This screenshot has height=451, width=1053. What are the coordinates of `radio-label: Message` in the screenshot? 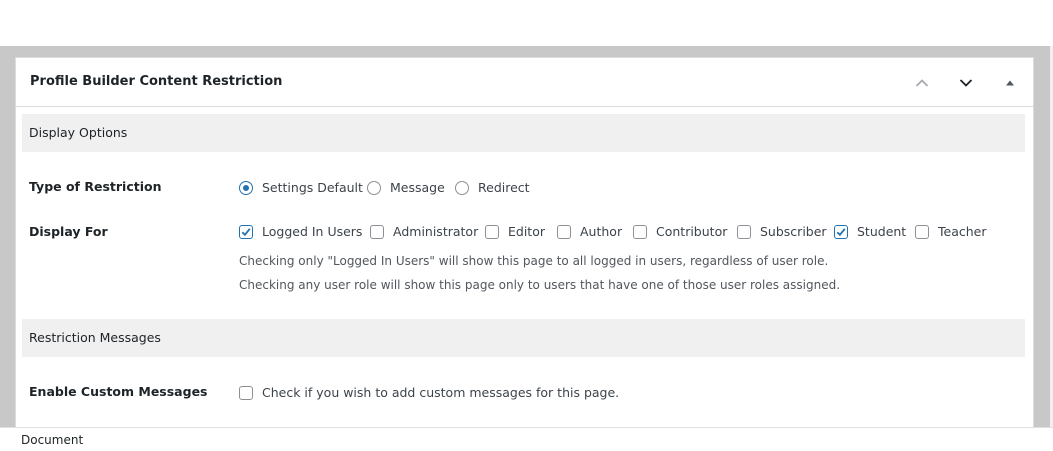 It's located at (417, 187).